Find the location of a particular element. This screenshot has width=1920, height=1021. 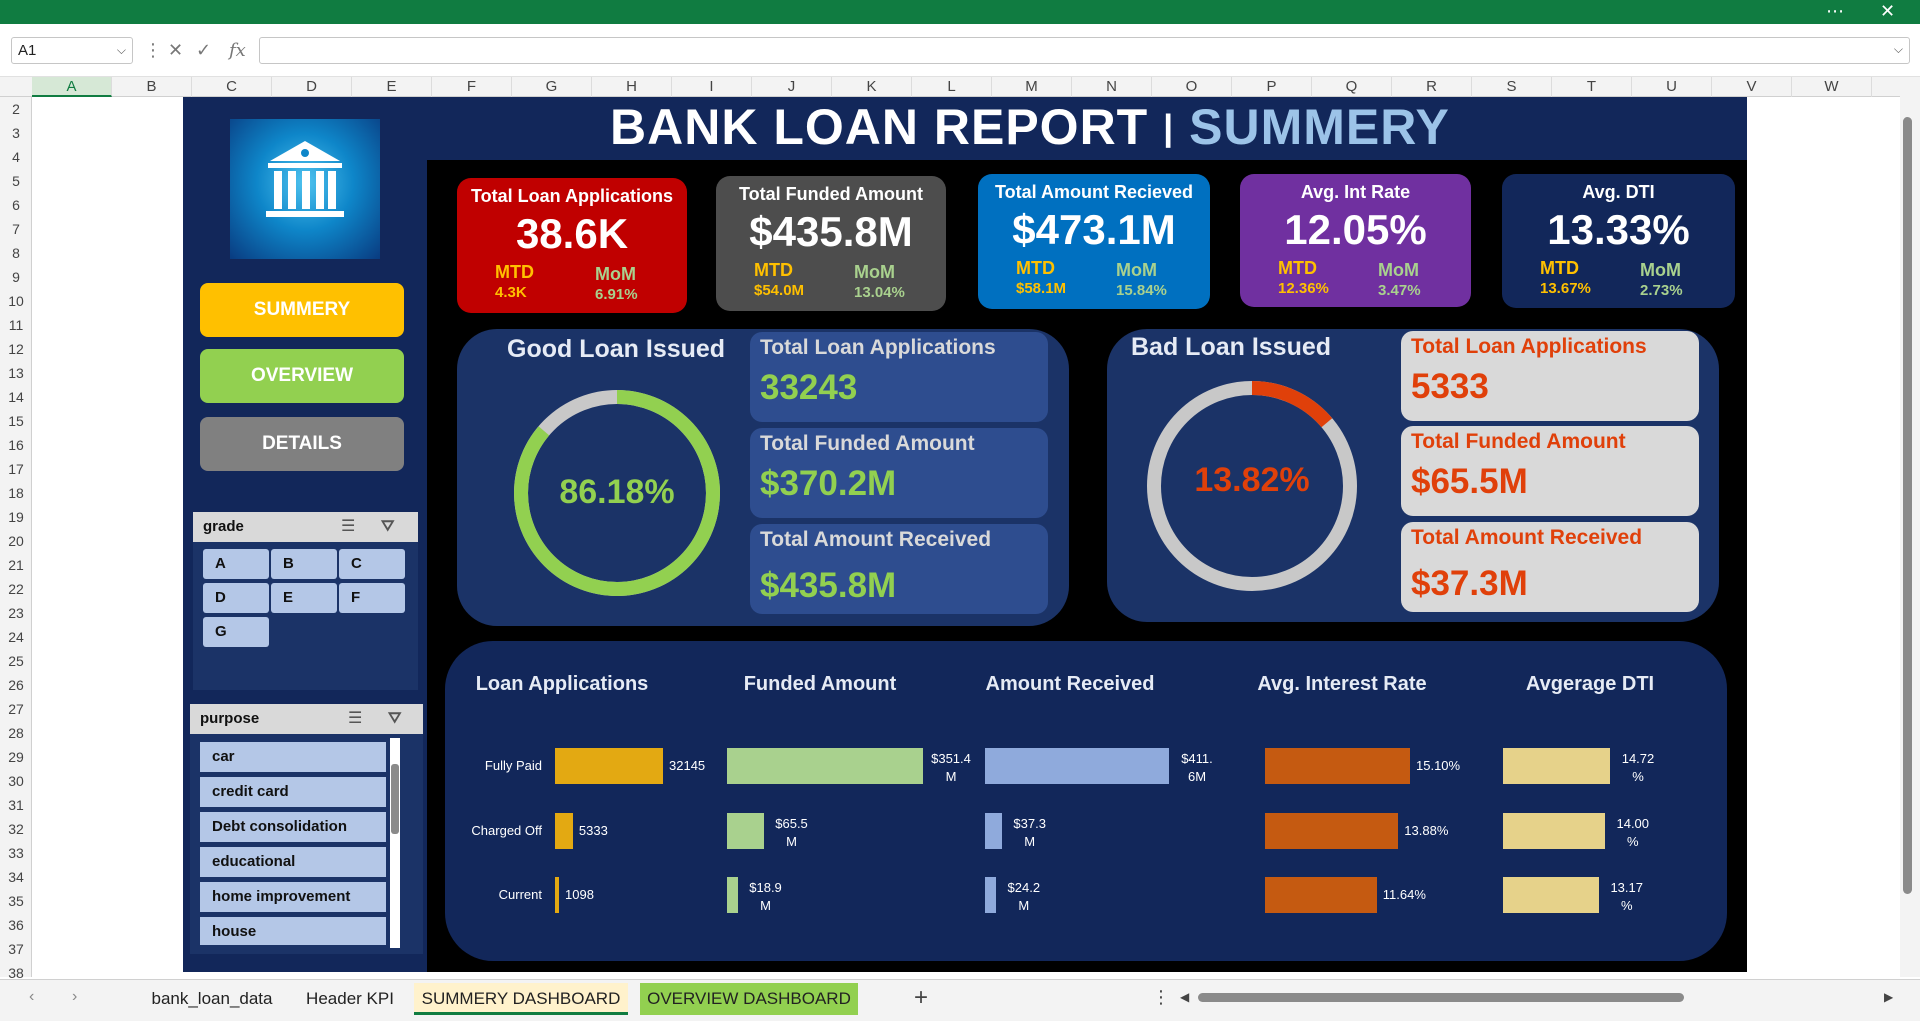

expand-formula-icon: ⌵ is located at coordinates (1898, 49).